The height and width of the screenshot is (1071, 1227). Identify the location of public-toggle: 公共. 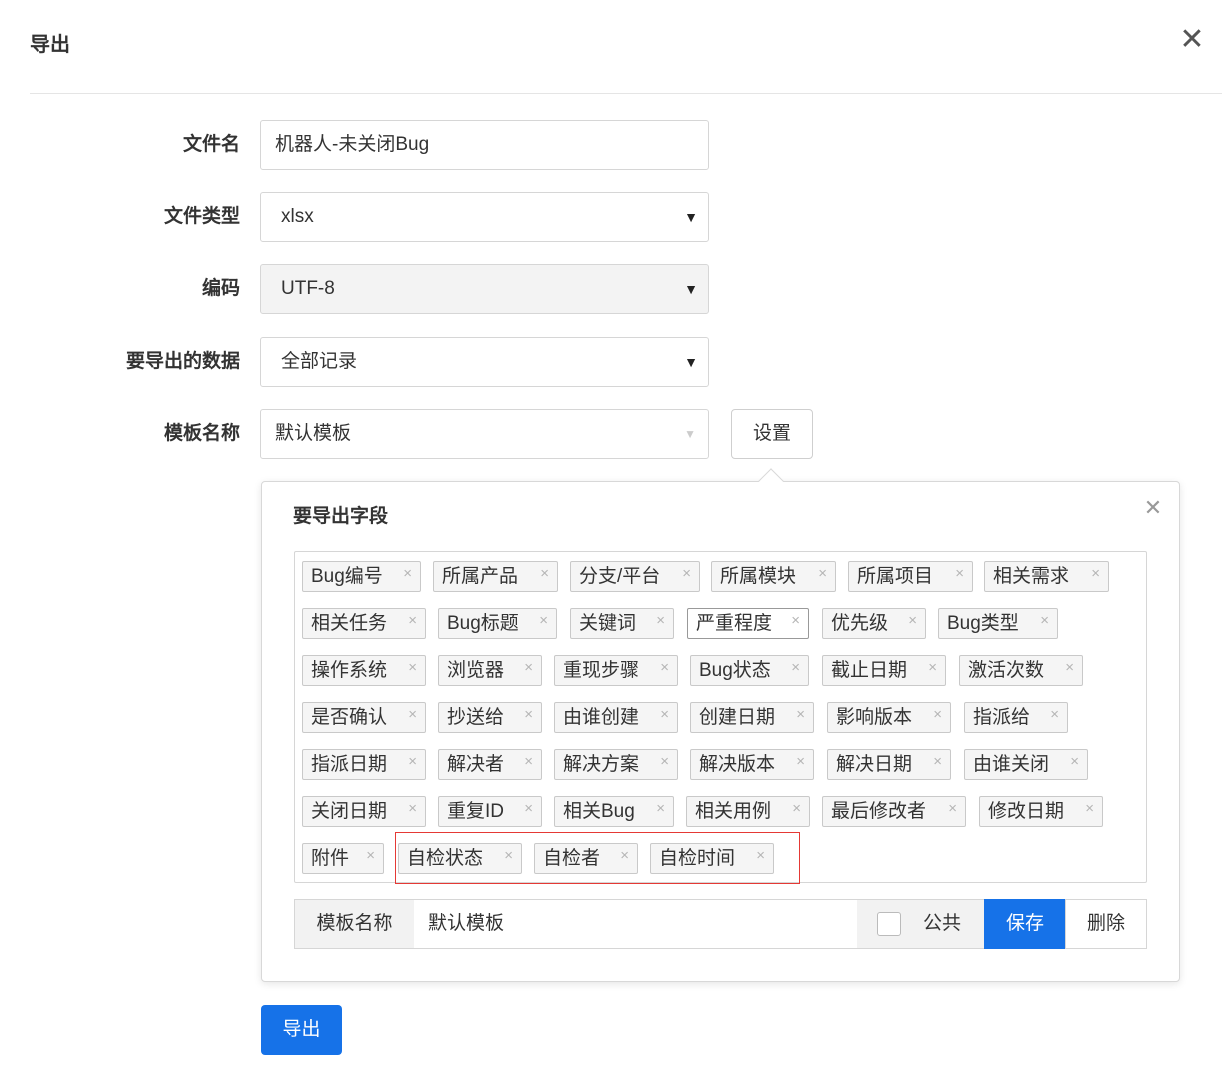
(921, 924).